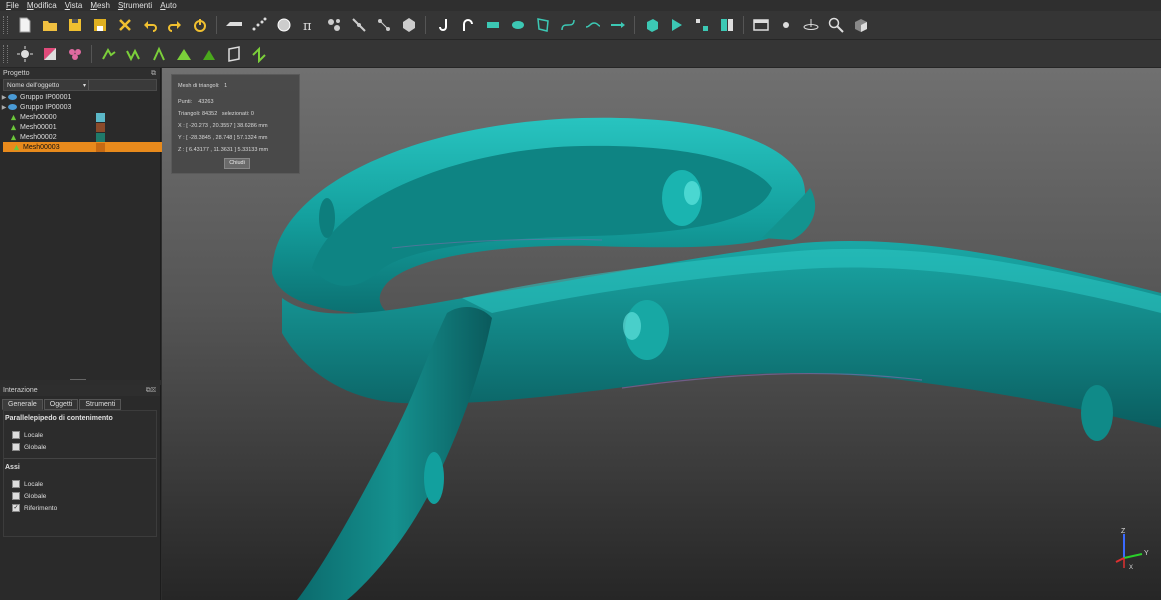 The width and height of the screenshot is (1161, 600). I want to click on axes-reference-checkbox: ✓ Riferimento, so click(80, 508).